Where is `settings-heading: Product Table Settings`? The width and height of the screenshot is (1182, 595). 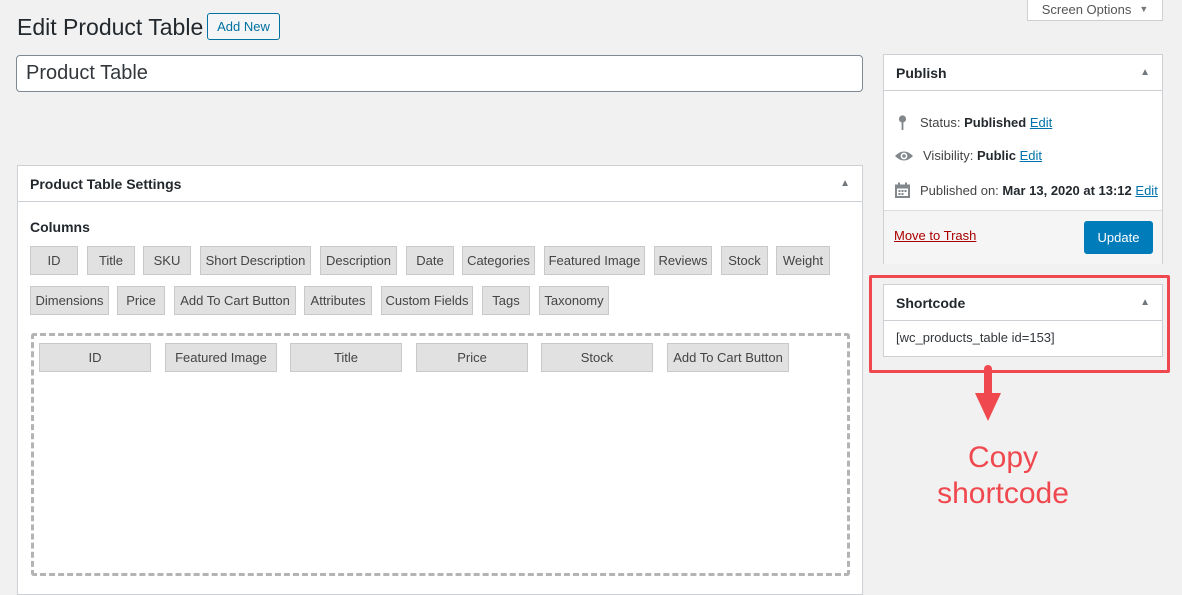
settings-heading: Product Table Settings is located at coordinates (106, 183).